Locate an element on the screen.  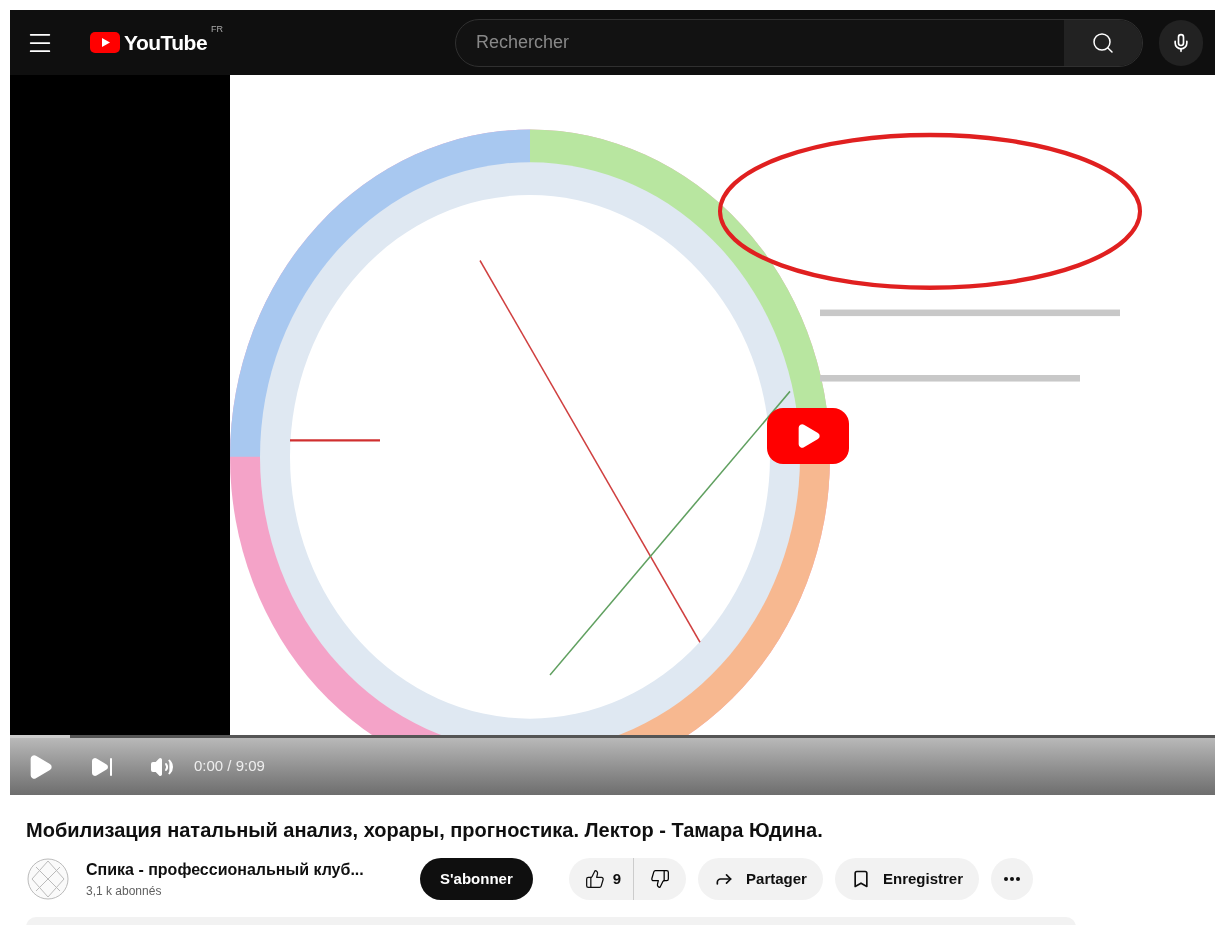
region-code: FR is located at coordinates (217, 29).